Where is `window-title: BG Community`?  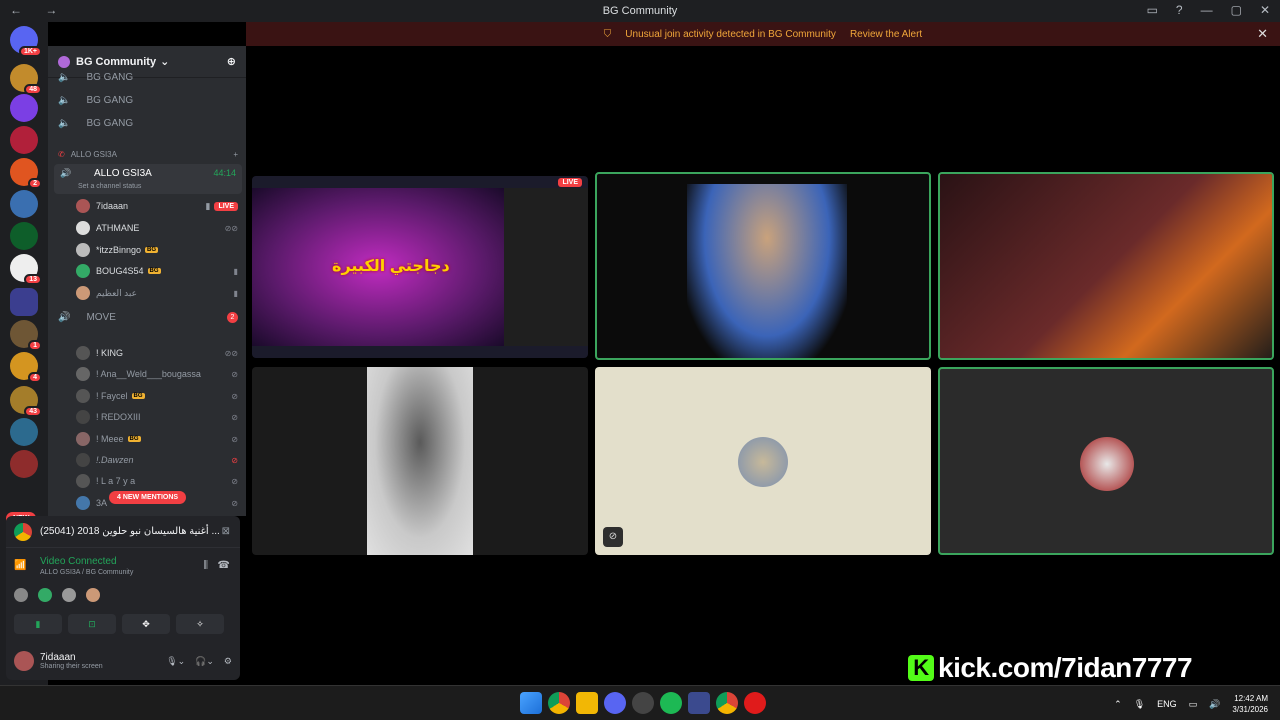
window-title: BG Community is located at coordinates (640, 11).